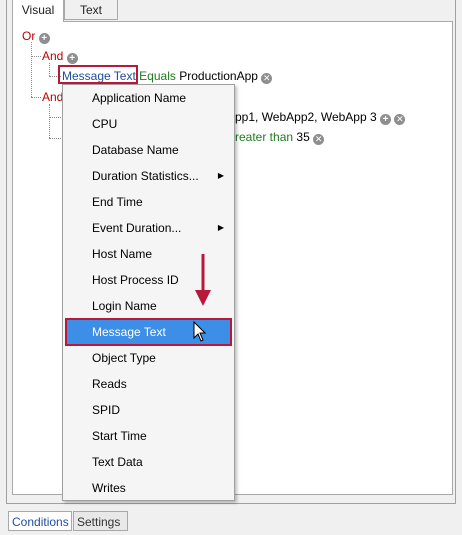  I want to click on menu-item-duration-statistics: Duration Statistics... ▶, so click(148, 176).